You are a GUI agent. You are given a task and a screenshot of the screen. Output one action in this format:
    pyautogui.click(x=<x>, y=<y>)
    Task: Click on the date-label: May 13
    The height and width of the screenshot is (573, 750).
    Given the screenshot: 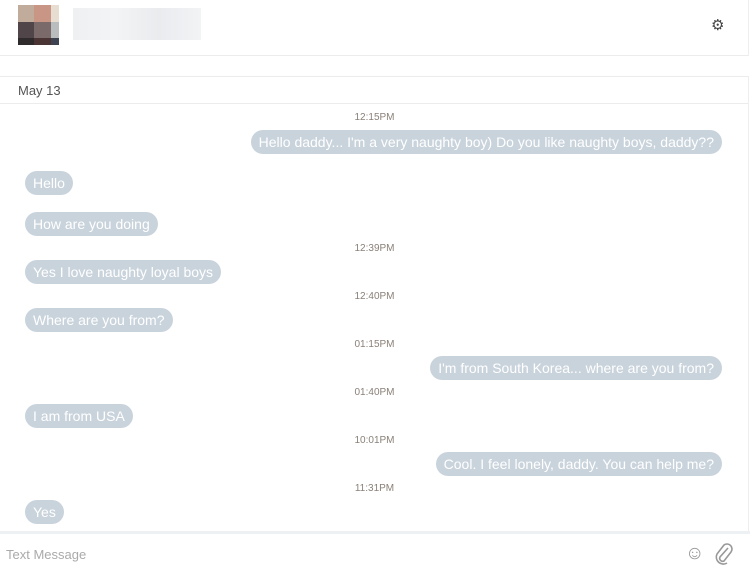 What is the action you would take?
    pyautogui.click(x=39, y=90)
    